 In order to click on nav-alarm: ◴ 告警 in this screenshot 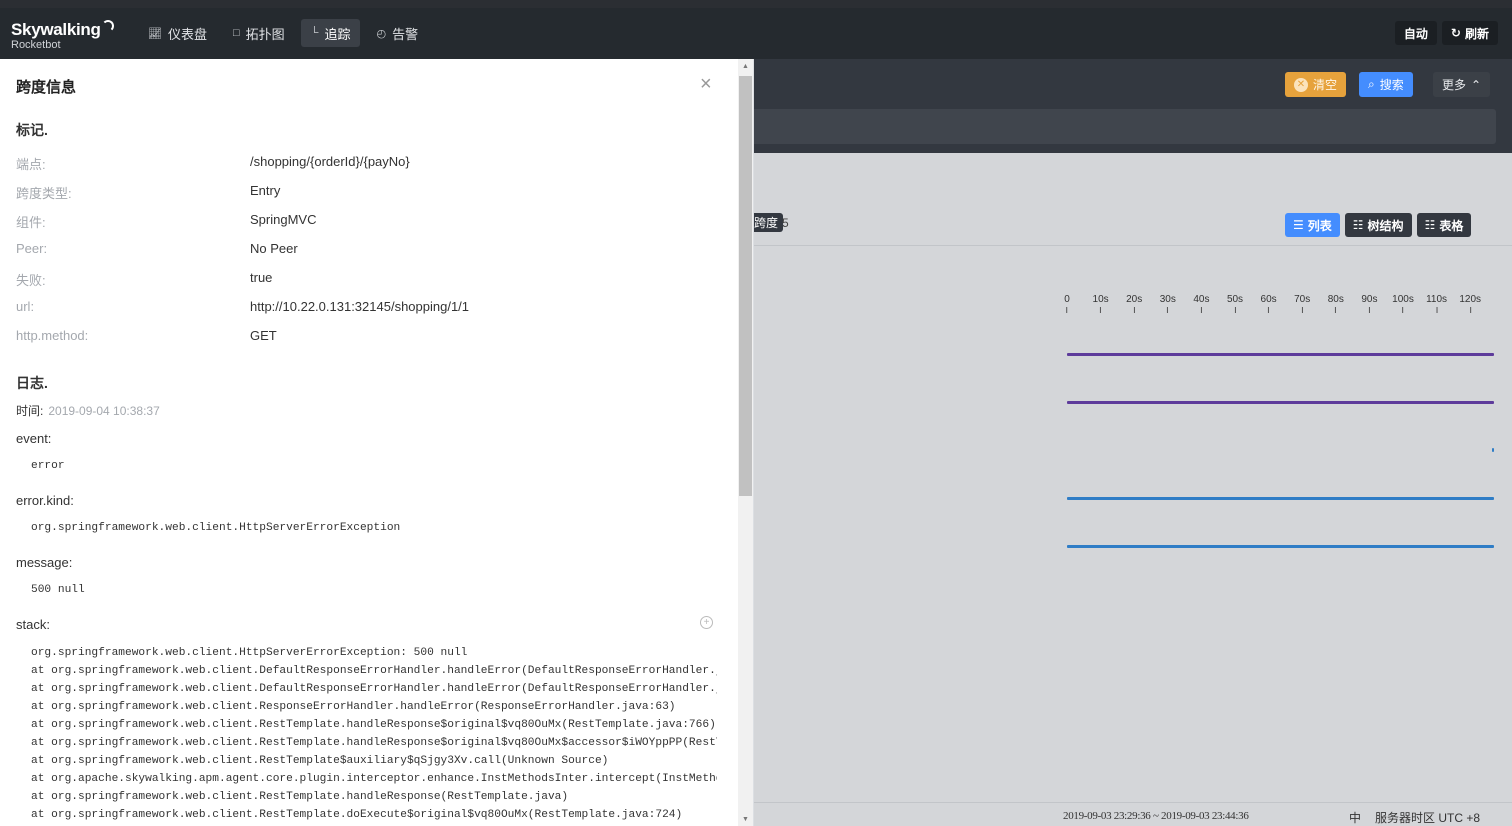, I will do `click(397, 33)`.